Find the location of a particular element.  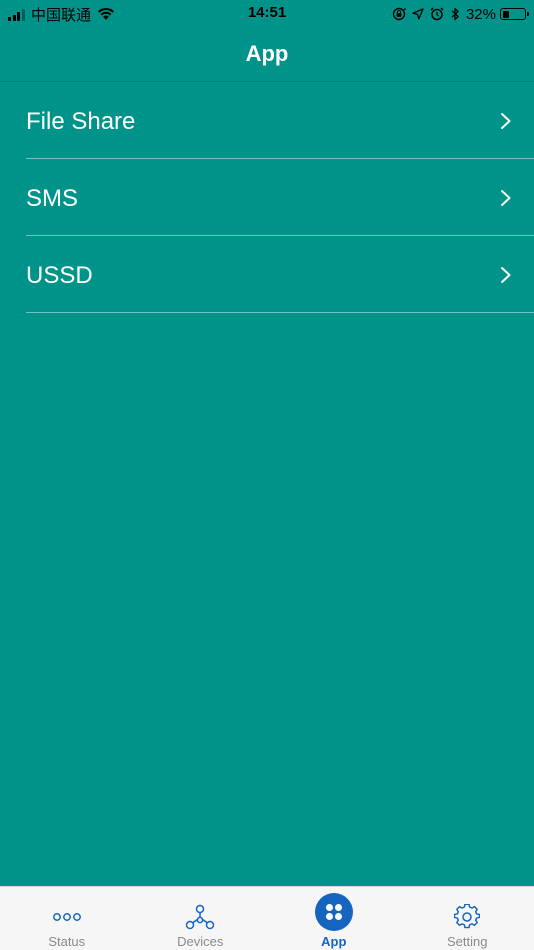

tab-status: Status is located at coordinates (67, 918).